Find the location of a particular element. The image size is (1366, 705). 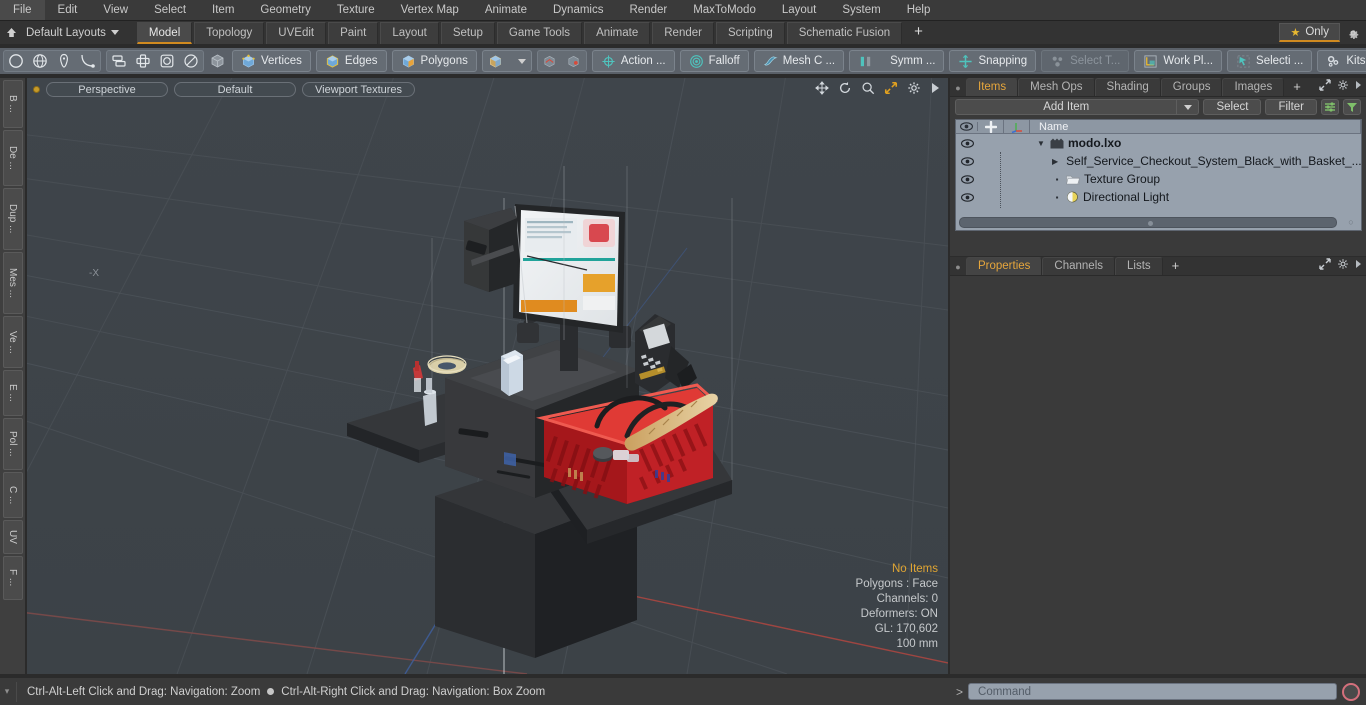

mesh-snap-b-icon is located at coordinates (574, 61).